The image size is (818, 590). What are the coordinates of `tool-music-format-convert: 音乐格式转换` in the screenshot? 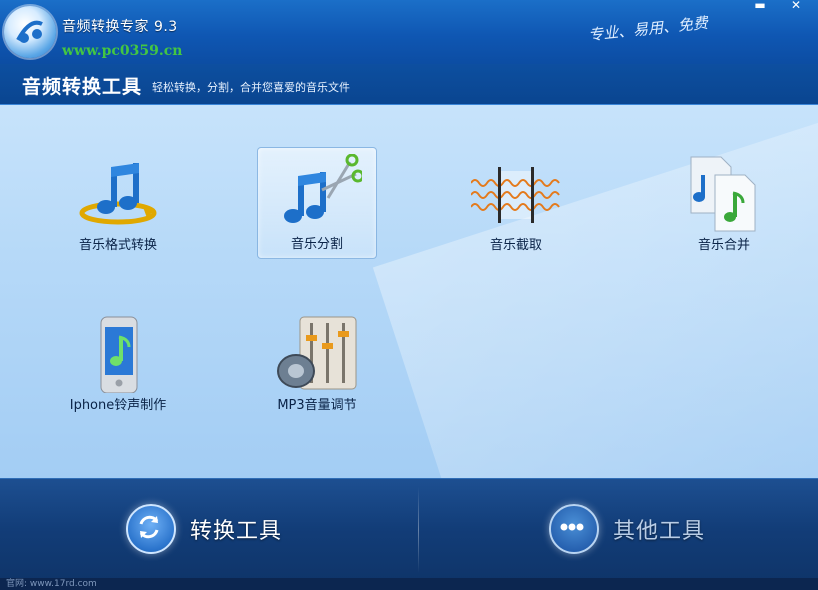 It's located at (118, 203).